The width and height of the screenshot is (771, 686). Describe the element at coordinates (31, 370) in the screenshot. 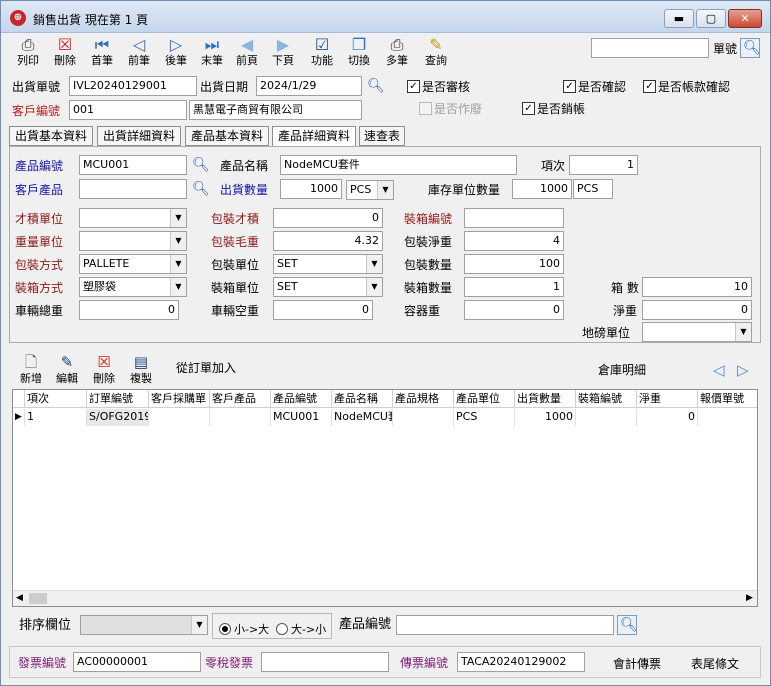

I see `new-row-button: 🗋 新增` at that location.